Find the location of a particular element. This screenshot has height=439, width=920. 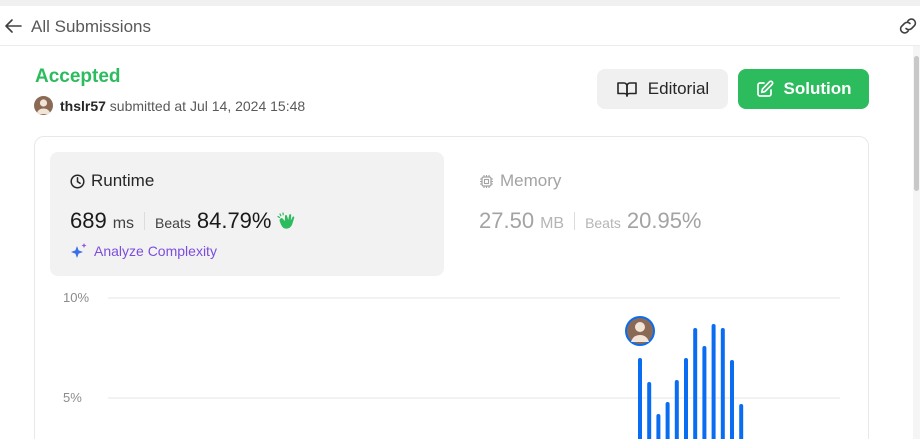

memory-metric-row: 27.50 MB Beats 20.95% is located at coordinates (590, 221).